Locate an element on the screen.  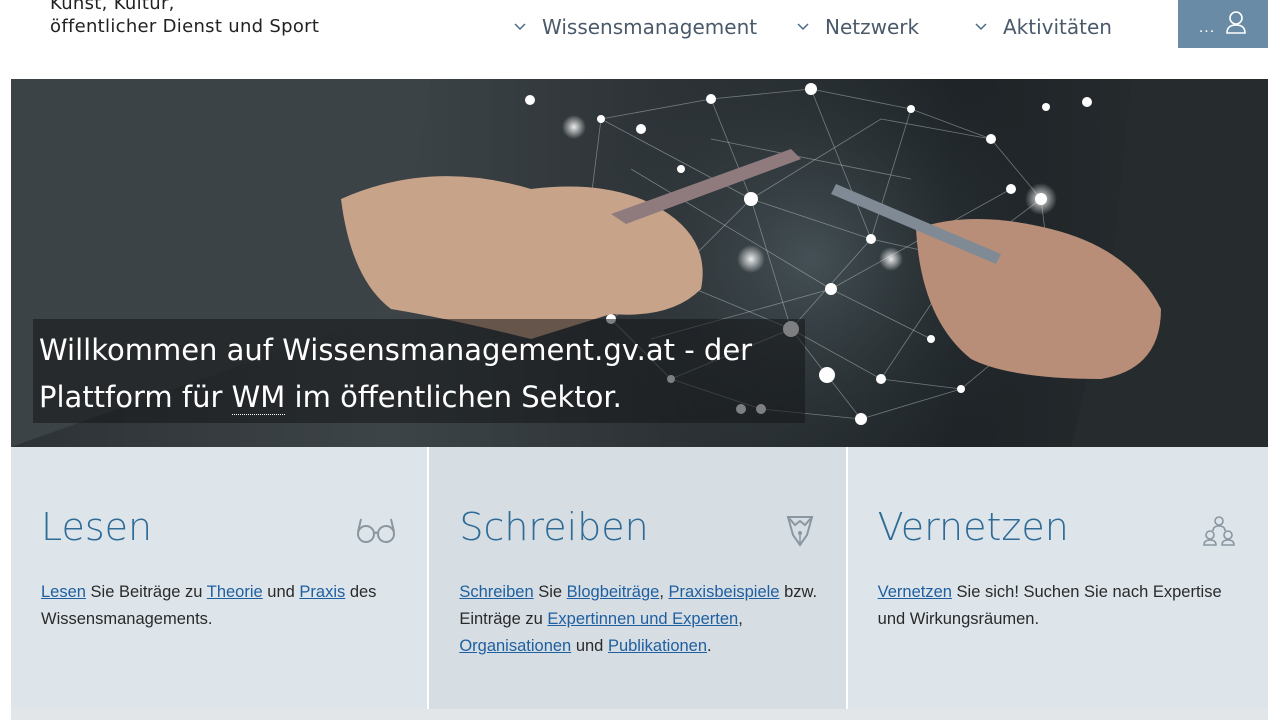
link-lesen: Lesen is located at coordinates (63, 592).